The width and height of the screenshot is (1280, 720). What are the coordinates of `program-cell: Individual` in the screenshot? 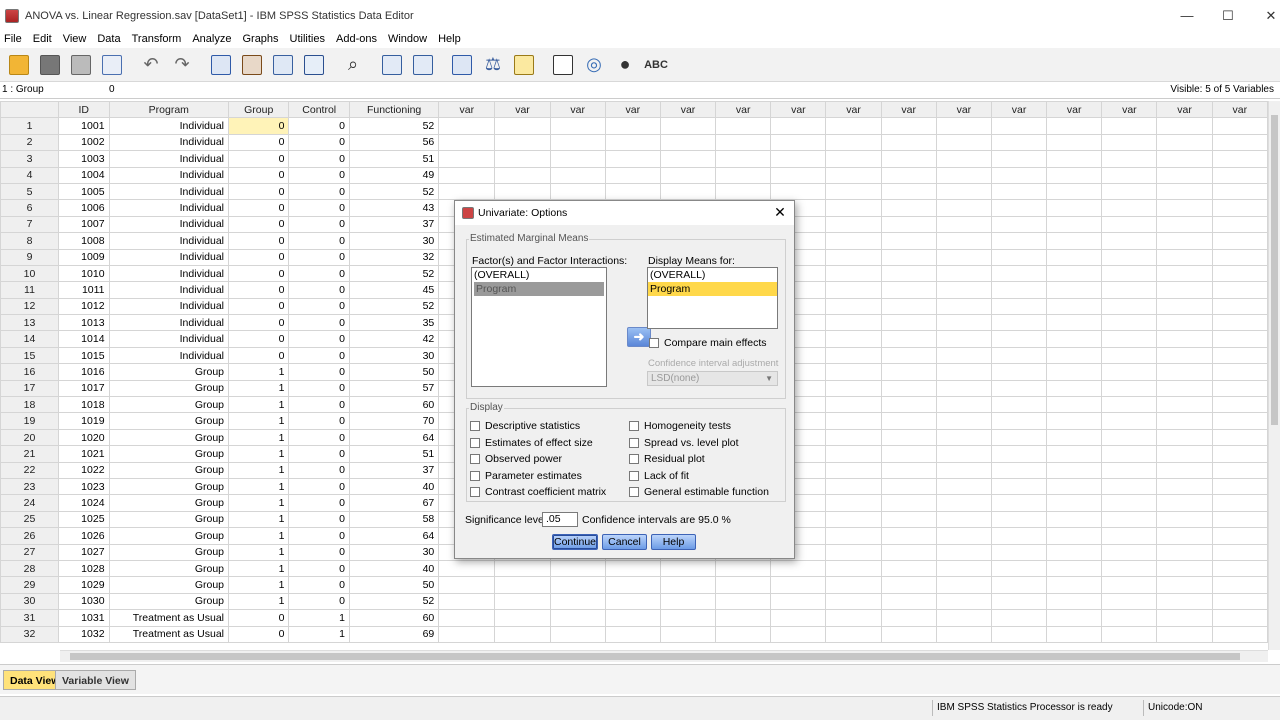 It's located at (169, 208).